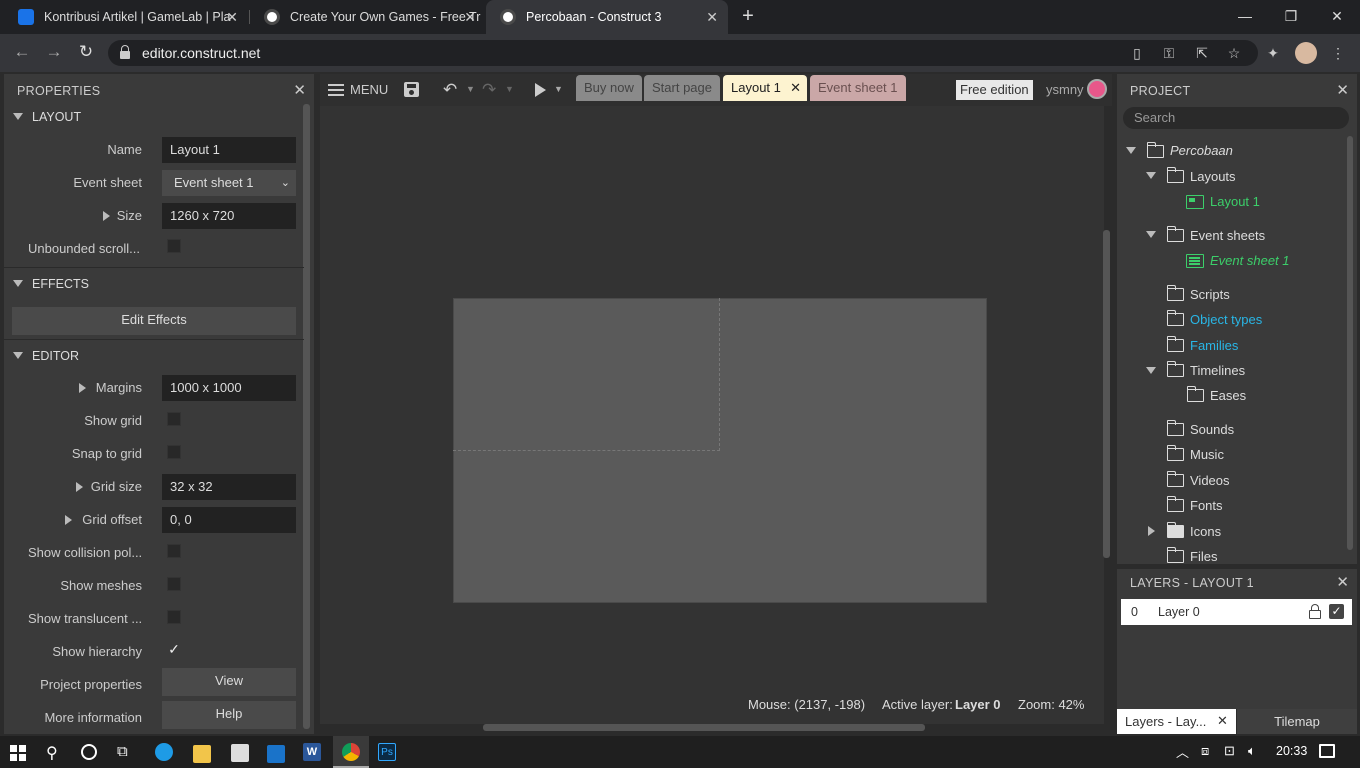 Image resolution: width=1360 pixels, height=768 pixels. What do you see at coordinates (174, 419) in the screenshot?
I see `show-grid-checkbox` at bounding box center [174, 419].